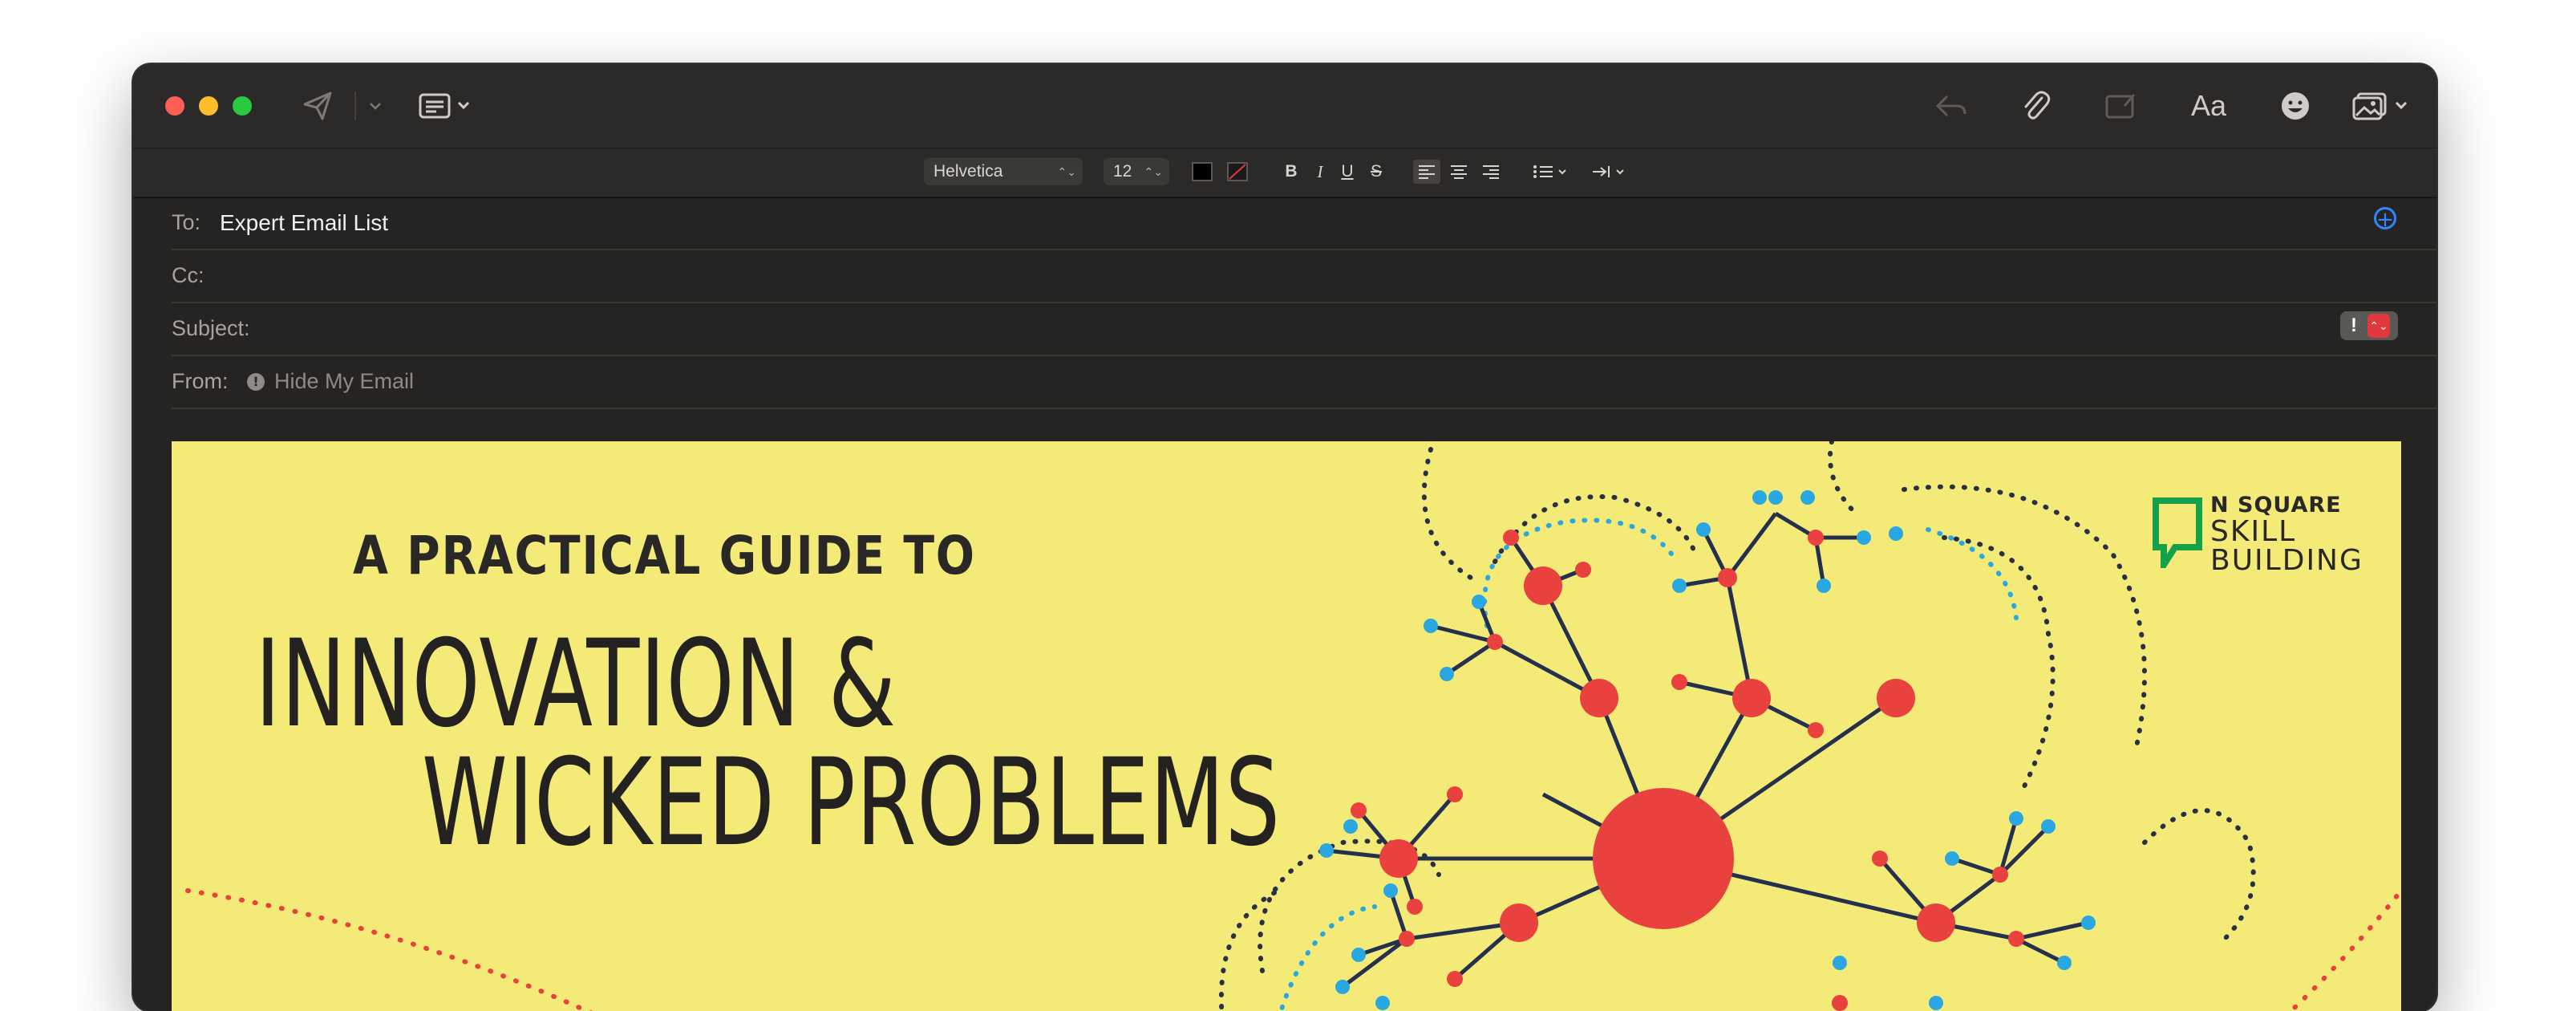  I want to click on font-panel-icon: Aa, so click(2209, 106).